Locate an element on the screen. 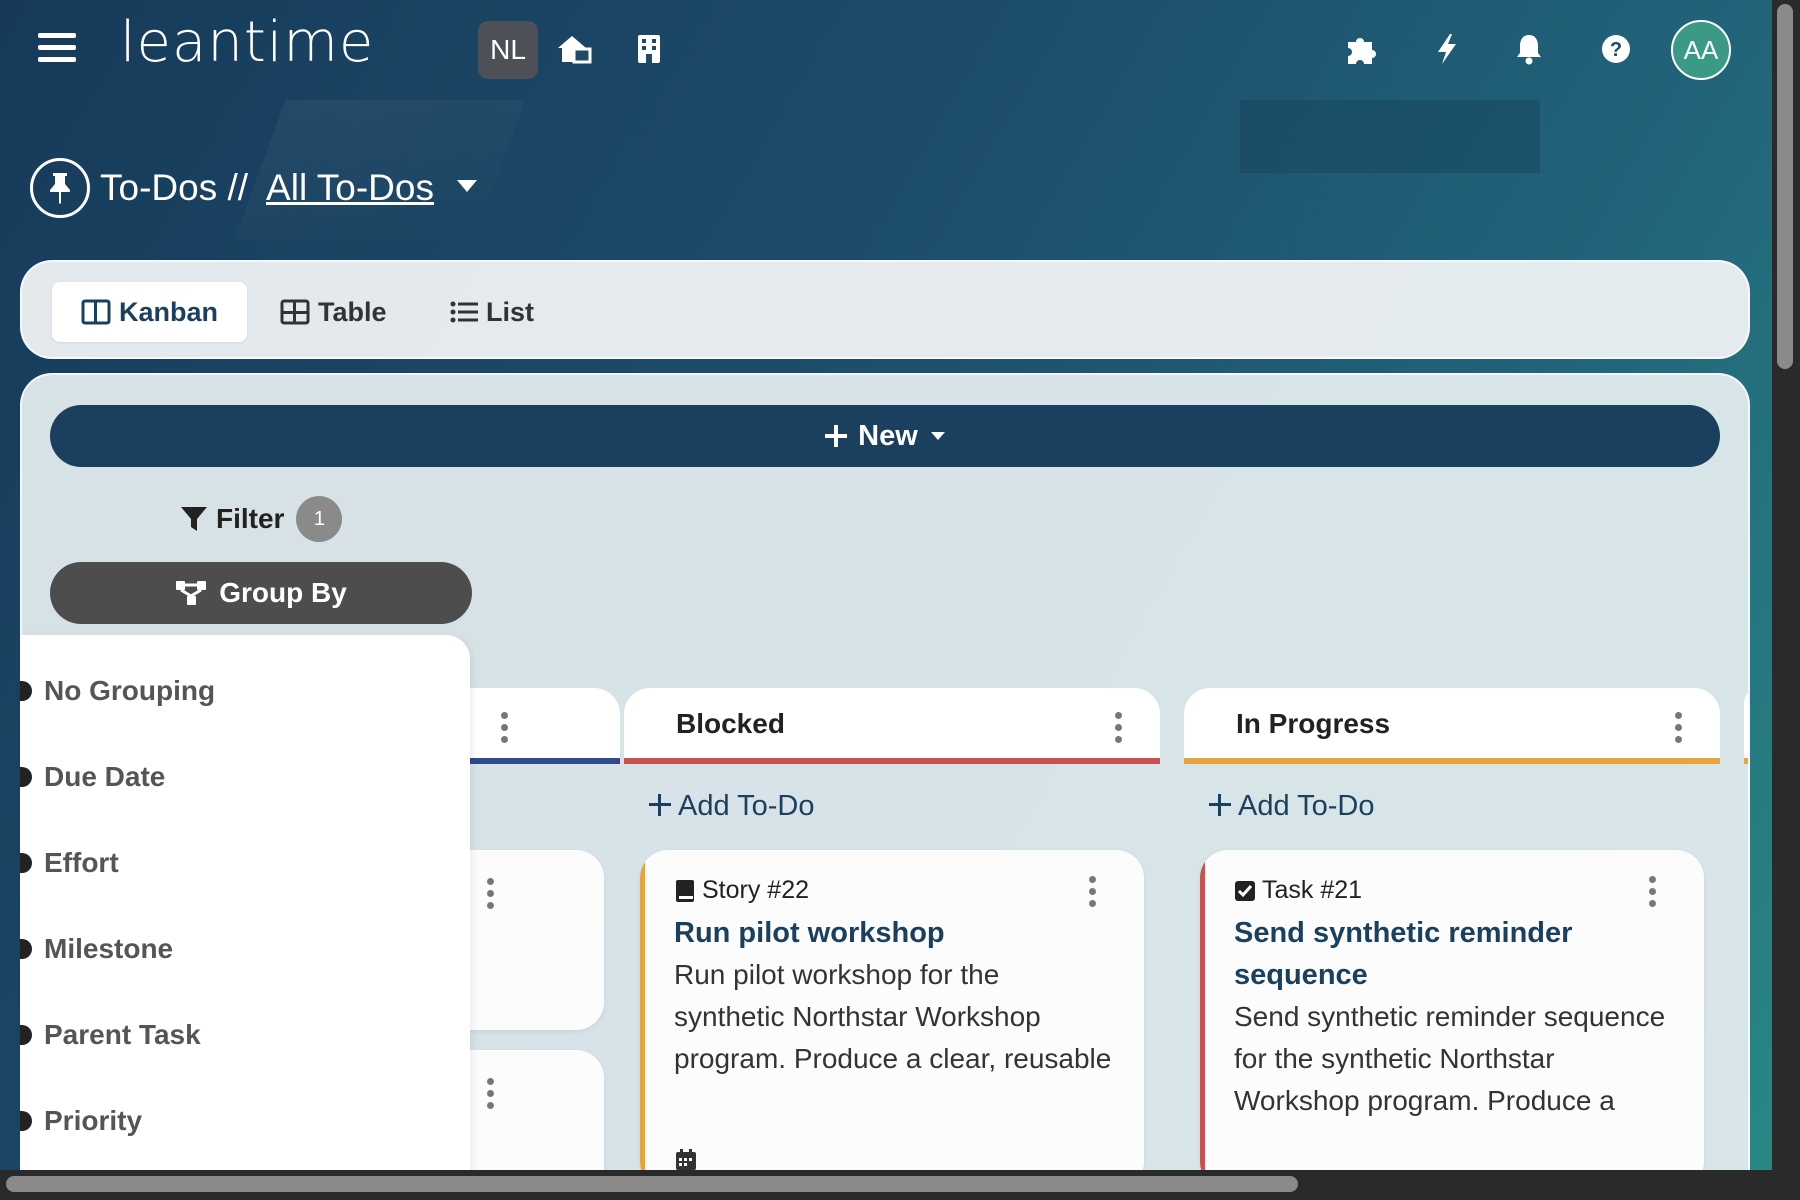 This screenshot has width=1800, height=1200. tab-kanban: Kanban is located at coordinates (149, 312).